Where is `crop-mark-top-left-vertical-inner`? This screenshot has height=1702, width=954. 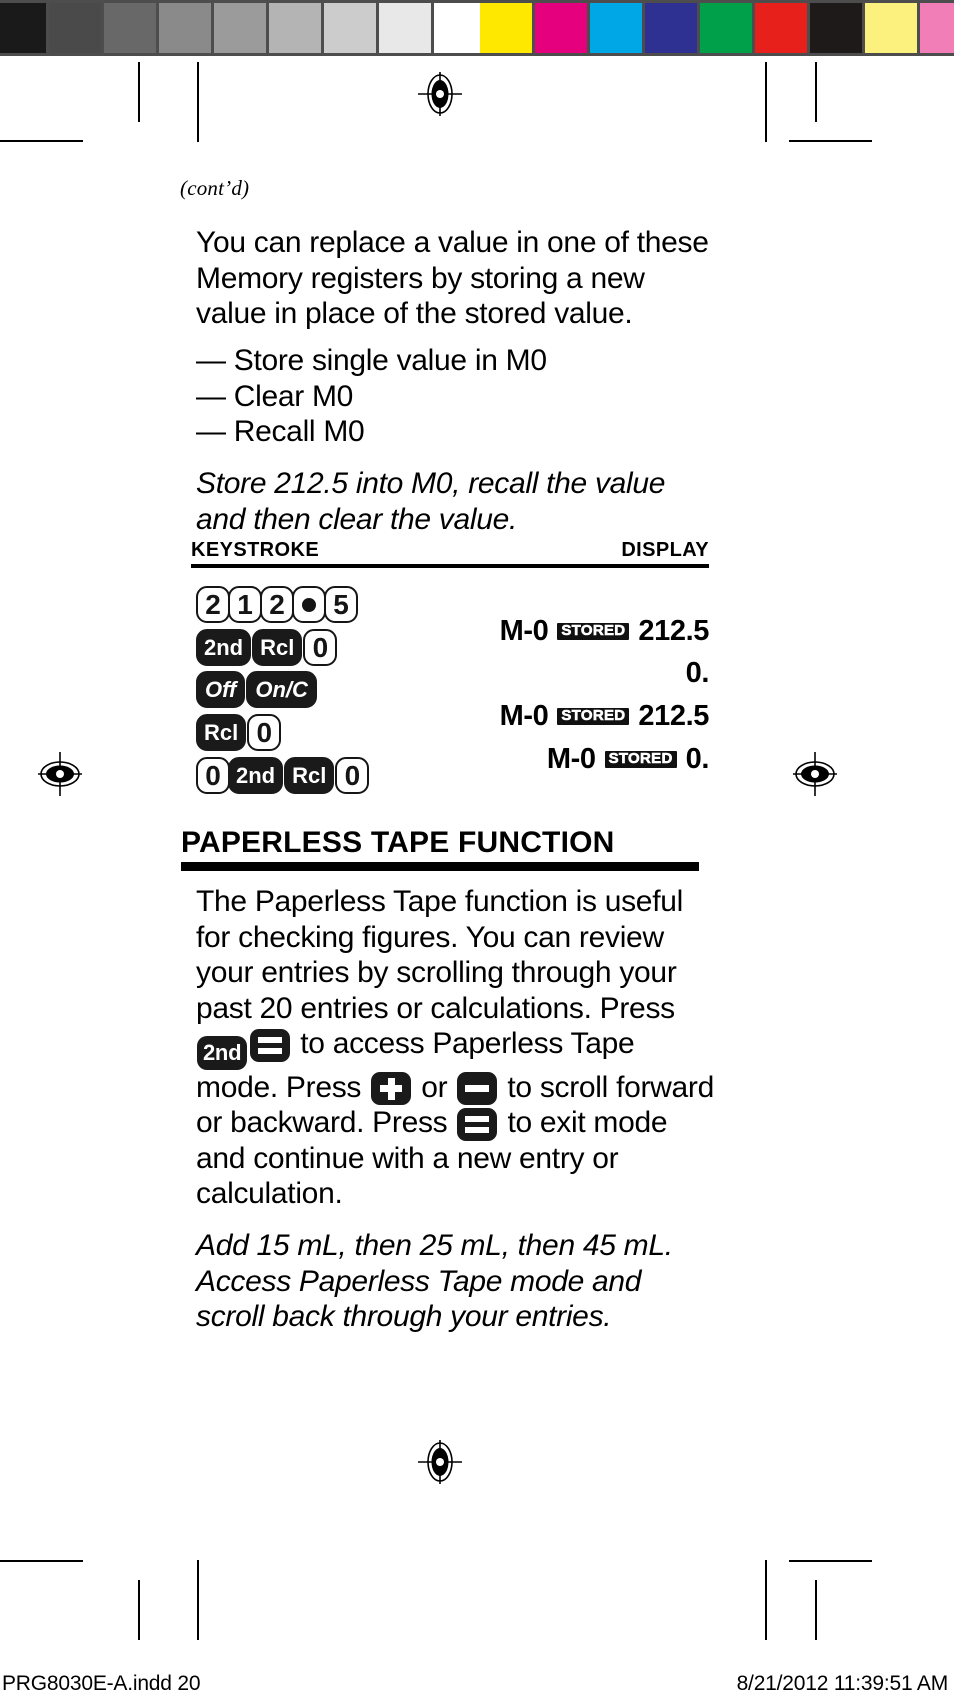 crop-mark-top-left-vertical-inner is located at coordinates (198, 102).